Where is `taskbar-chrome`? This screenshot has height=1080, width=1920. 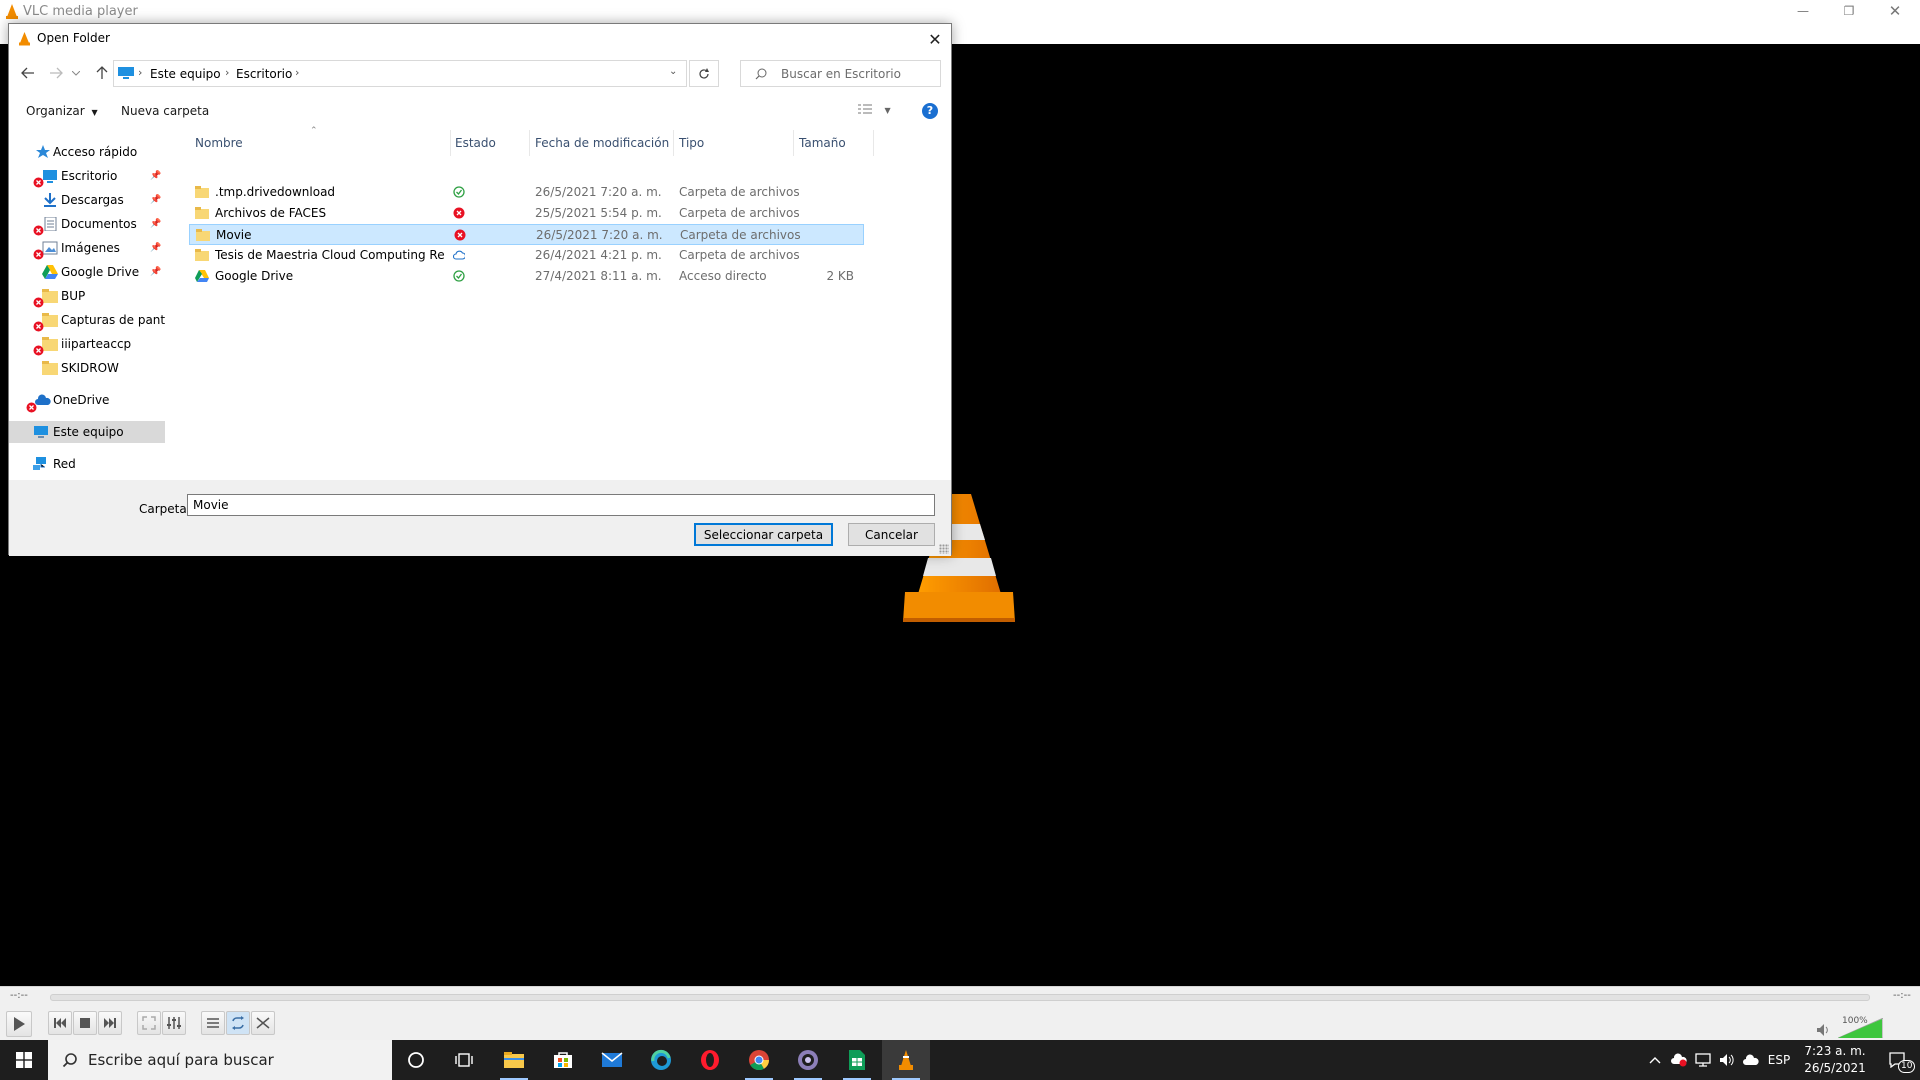 taskbar-chrome is located at coordinates (759, 1060).